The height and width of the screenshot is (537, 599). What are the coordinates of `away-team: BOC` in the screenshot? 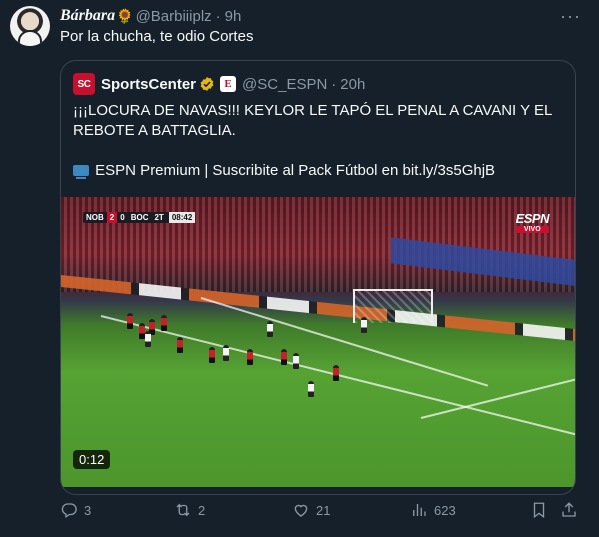 It's located at (139, 217).